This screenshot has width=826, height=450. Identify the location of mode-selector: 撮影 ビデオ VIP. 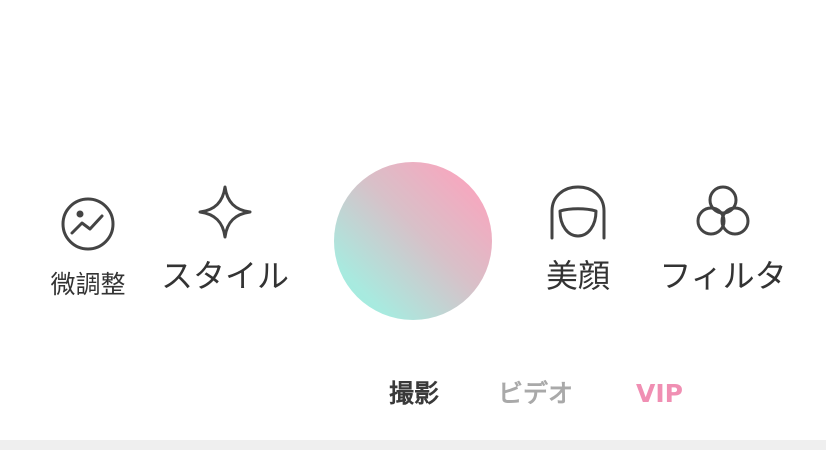
(413, 394).